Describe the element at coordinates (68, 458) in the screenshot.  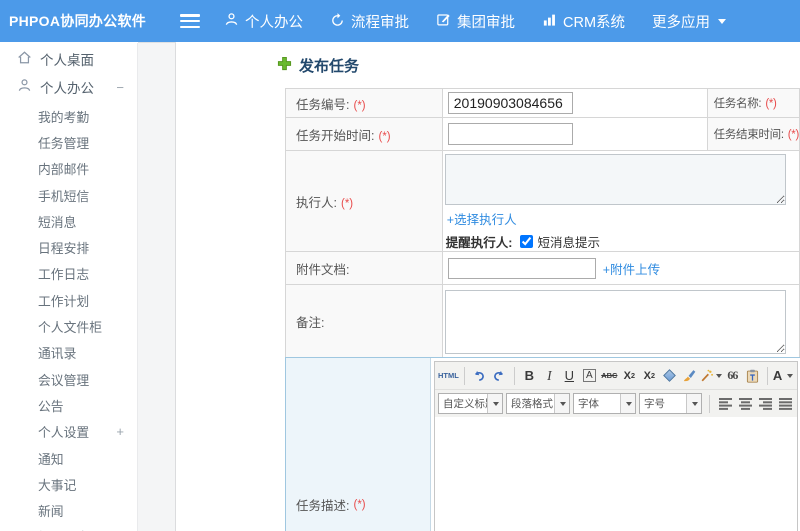
I see `sidebar-item-notice: 通知` at that location.